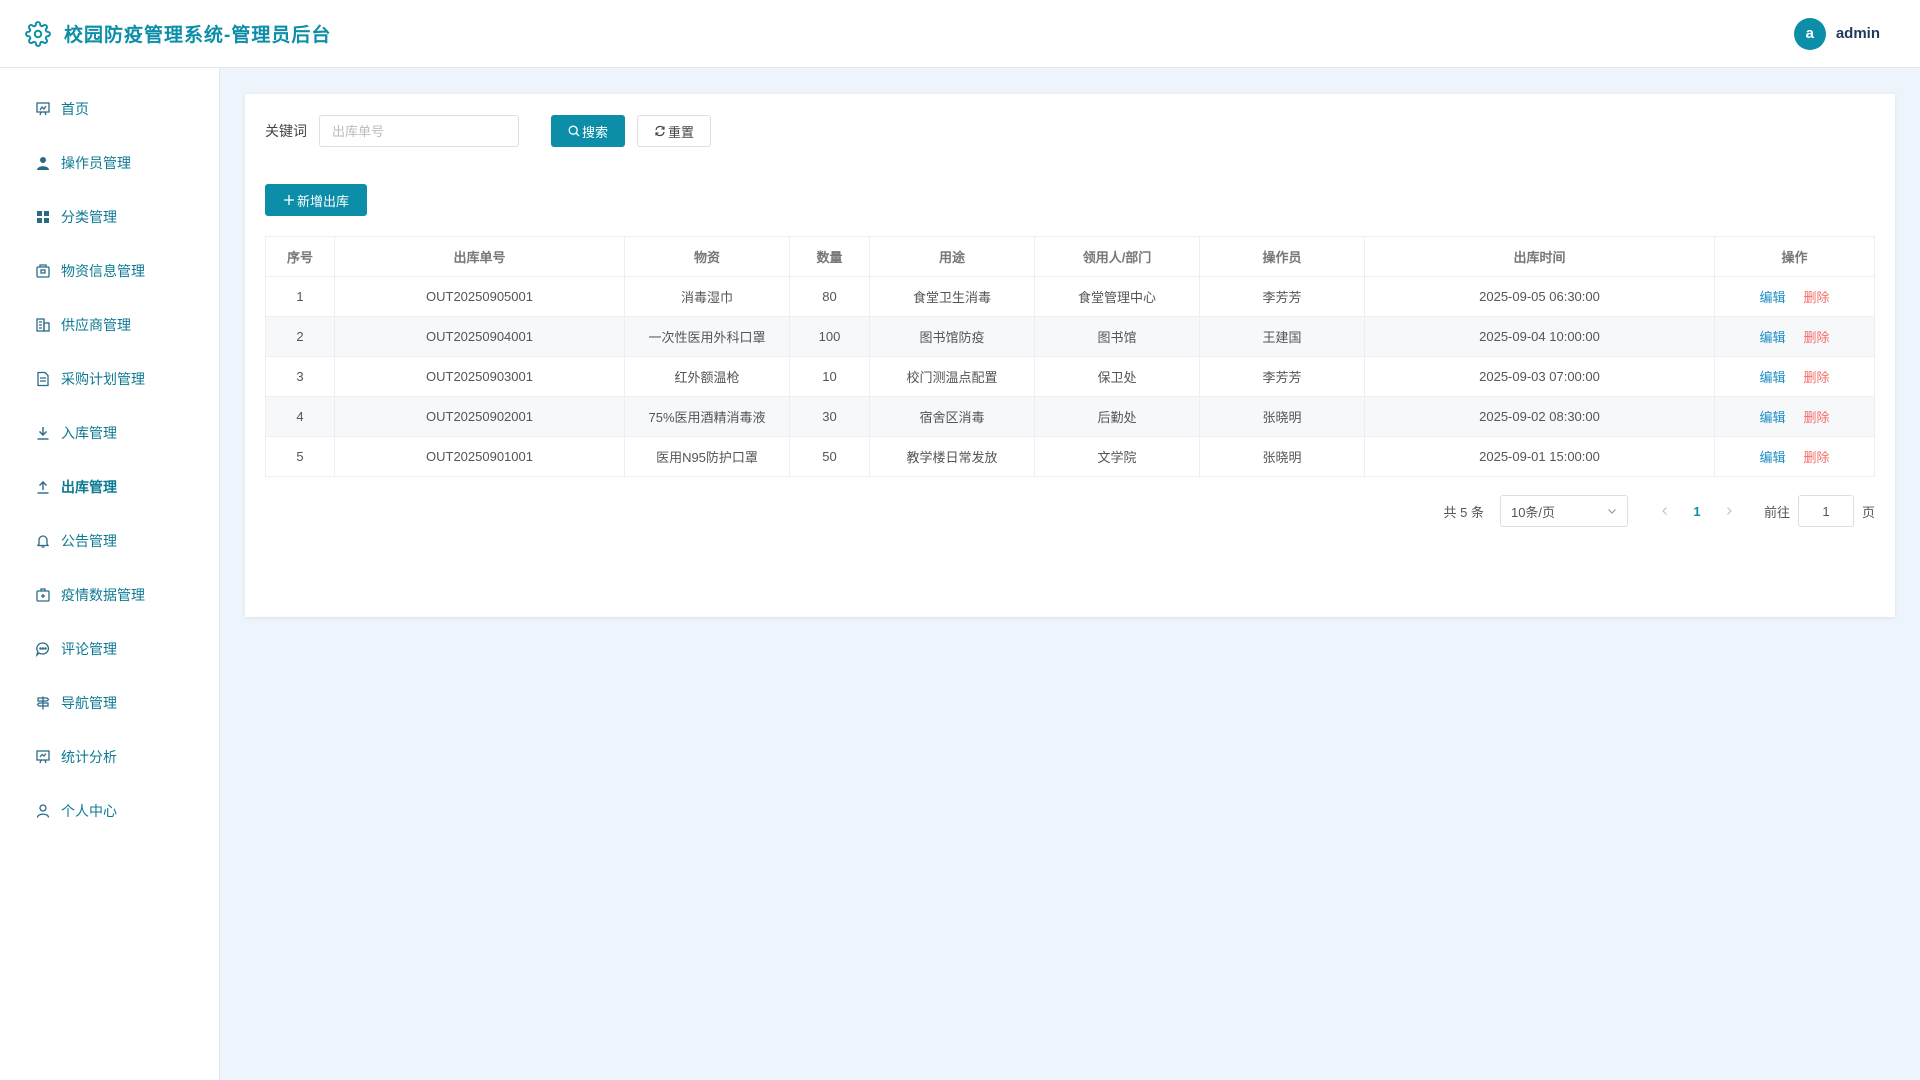 The width and height of the screenshot is (1920, 1080). What do you see at coordinates (109, 487) in the screenshot?
I see `sidebar-item-outbound: 出库管理` at bounding box center [109, 487].